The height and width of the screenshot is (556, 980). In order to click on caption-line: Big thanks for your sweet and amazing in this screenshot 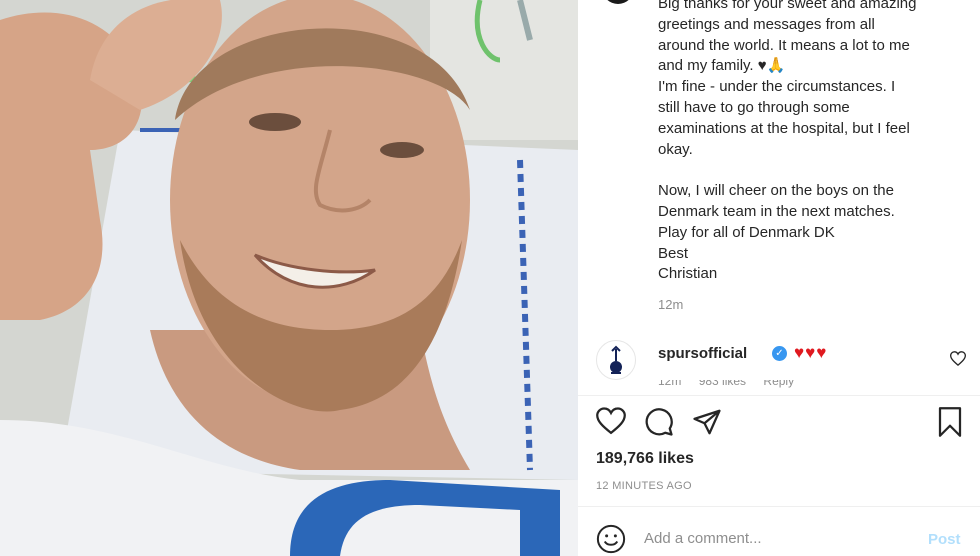, I will do `click(787, 6)`.